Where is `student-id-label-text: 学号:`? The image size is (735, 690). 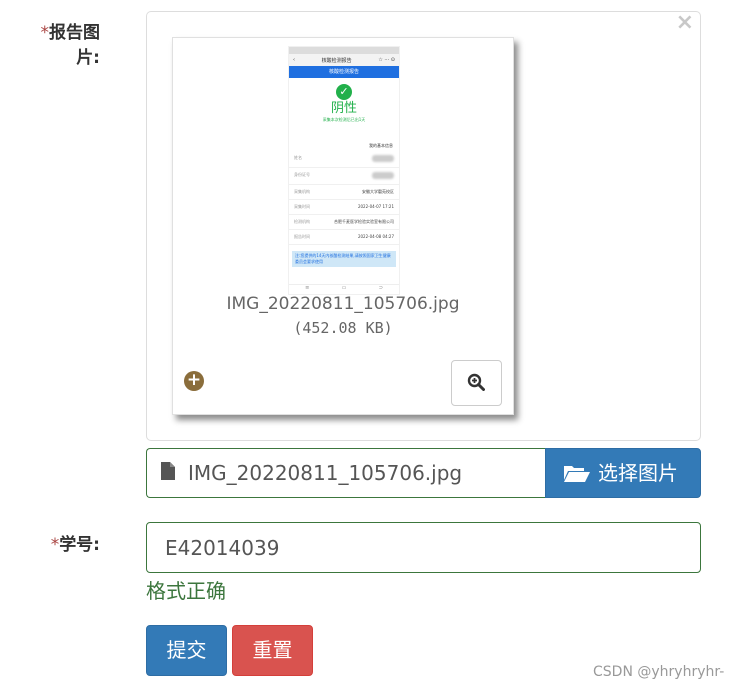 student-id-label-text: 学号: is located at coordinates (79, 545).